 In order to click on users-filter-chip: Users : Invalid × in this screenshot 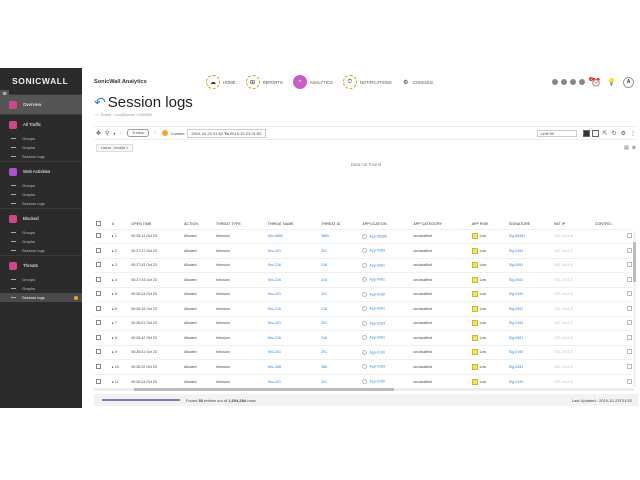, I will do `click(115, 147)`.